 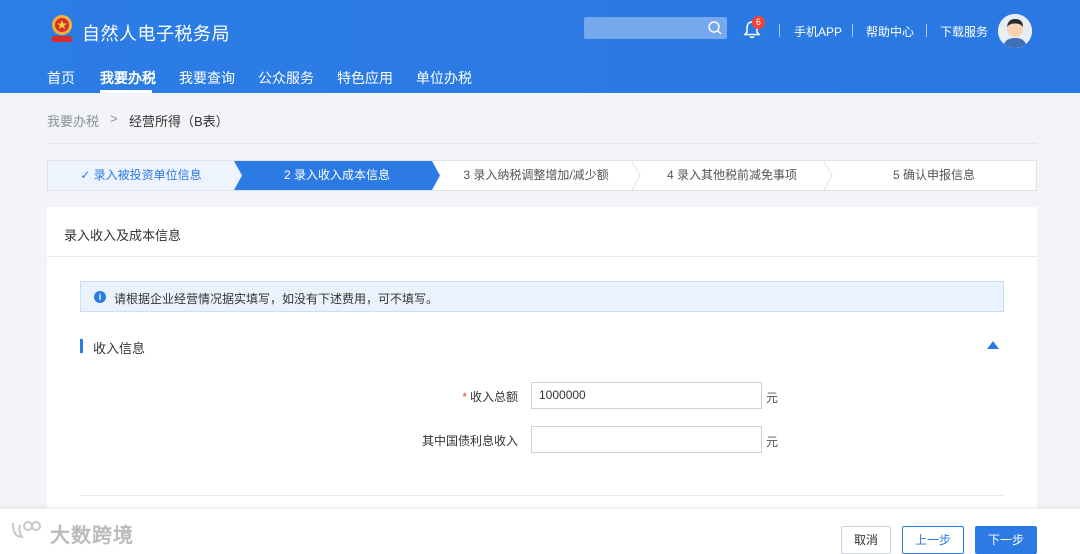 What do you see at coordinates (337, 175) in the screenshot?
I see `step-2: 2 录入收入成本信息` at bounding box center [337, 175].